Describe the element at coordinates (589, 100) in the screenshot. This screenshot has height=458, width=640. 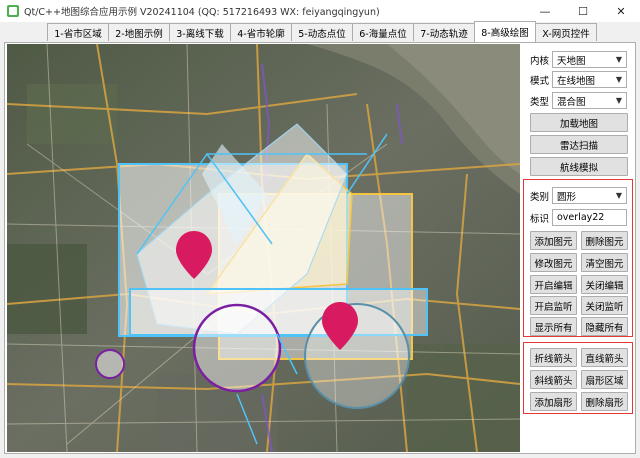
I see `type-select: 混合图 ▼` at that location.